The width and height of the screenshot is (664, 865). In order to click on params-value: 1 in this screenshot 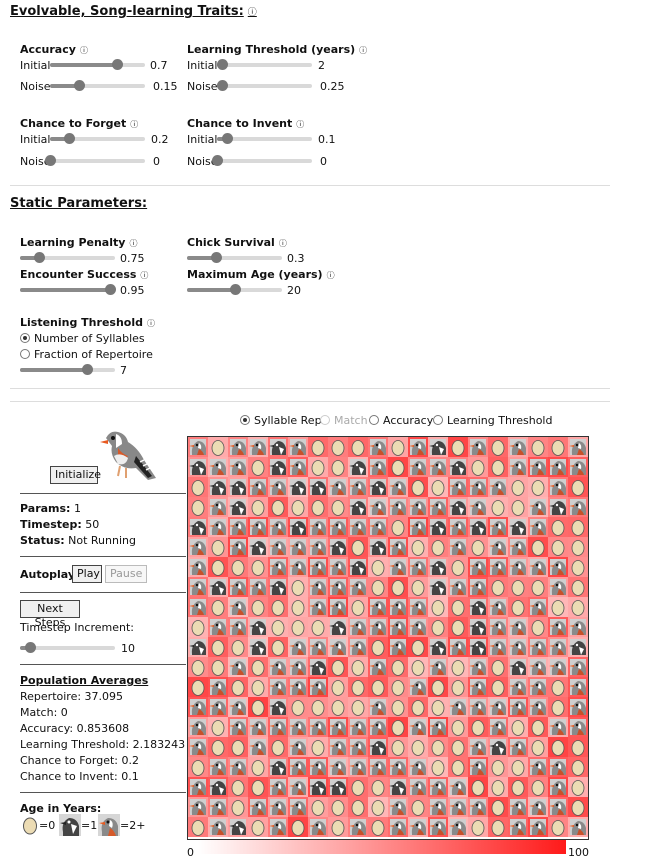, I will do `click(77, 508)`.